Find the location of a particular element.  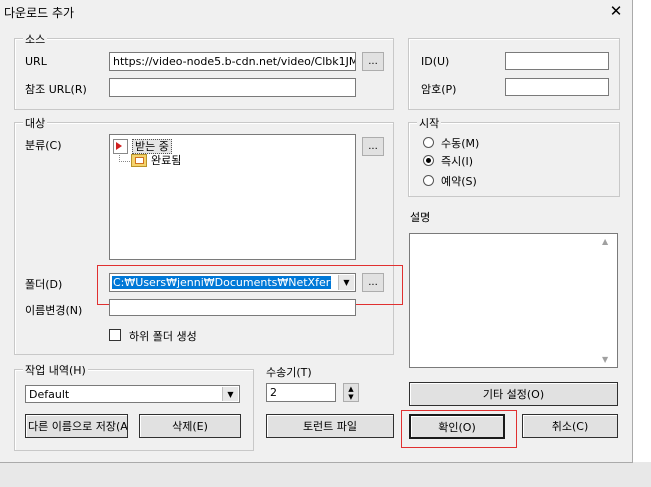

source-group: 소스 is located at coordinates (204, 70).